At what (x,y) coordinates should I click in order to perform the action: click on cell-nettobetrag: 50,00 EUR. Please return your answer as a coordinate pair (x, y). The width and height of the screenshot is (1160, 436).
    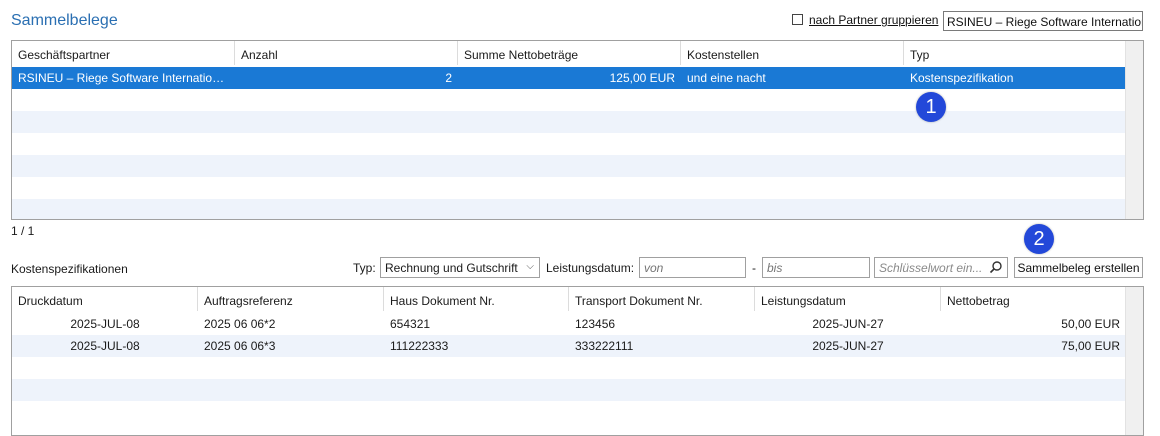
    Looking at the image, I should click on (1090, 324).